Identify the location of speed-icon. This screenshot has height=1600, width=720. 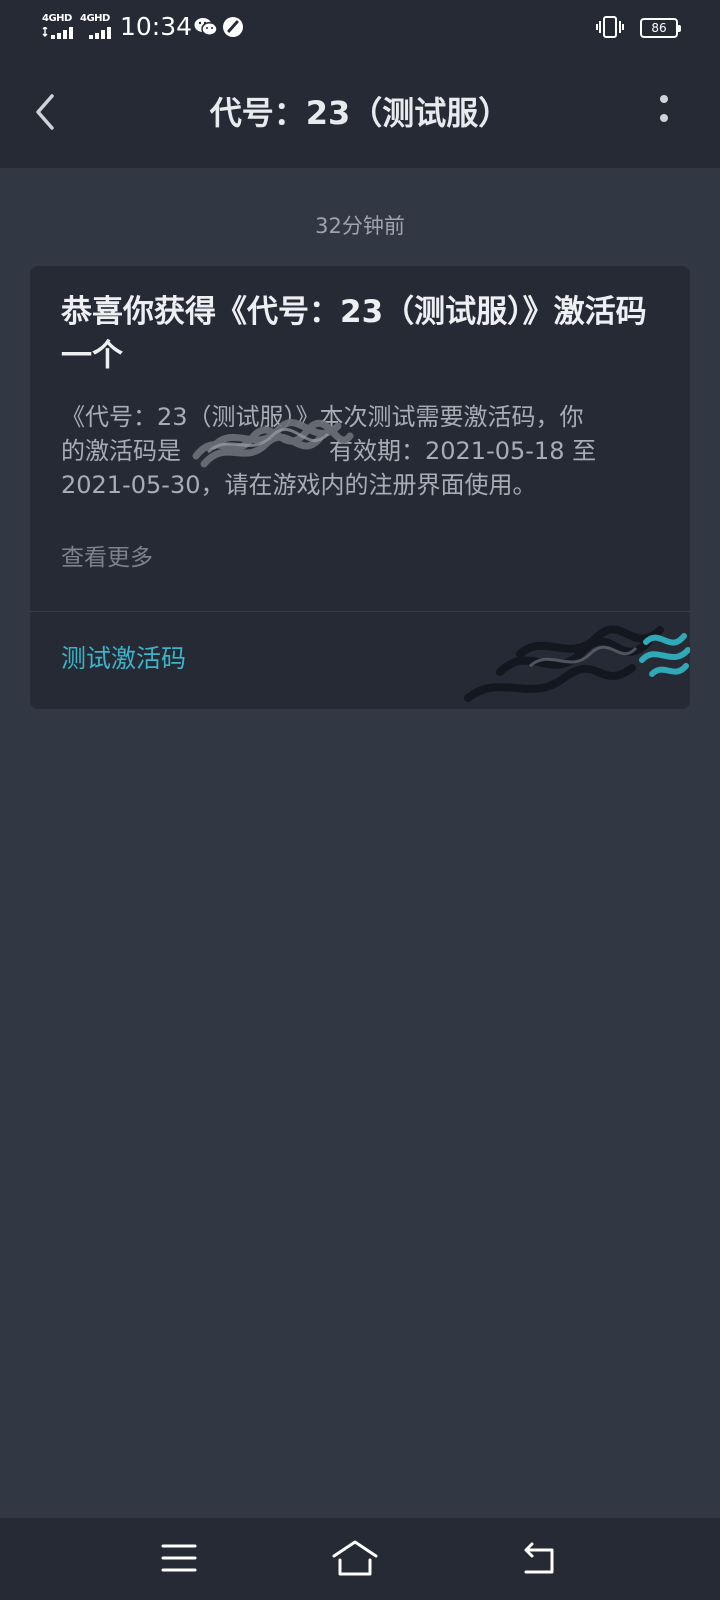
(233, 27).